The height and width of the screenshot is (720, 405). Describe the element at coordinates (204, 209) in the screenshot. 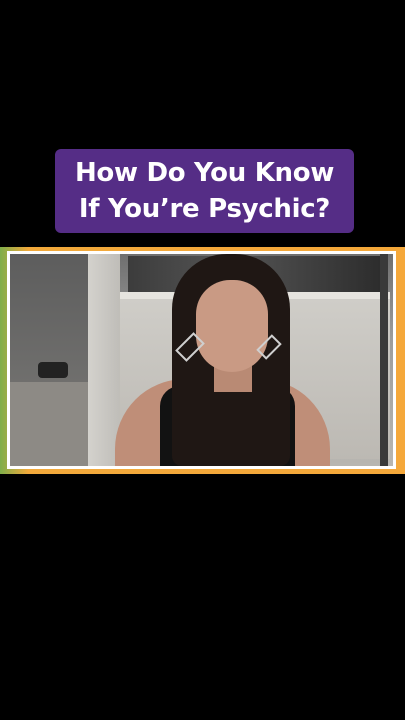

I see `title-line-2: If You’re Psychic?` at that location.